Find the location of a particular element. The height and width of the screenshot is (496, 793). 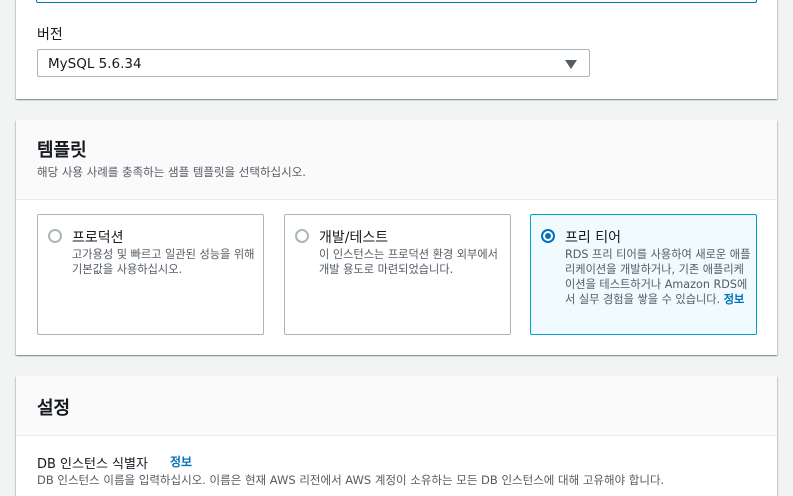

template-label: 개발/테스트 is located at coordinates (354, 238).